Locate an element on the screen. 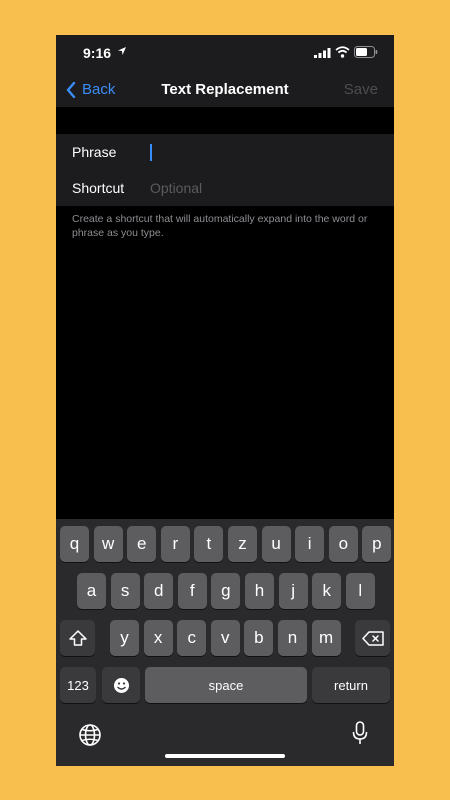  key-u: u is located at coordinates (276, 544).